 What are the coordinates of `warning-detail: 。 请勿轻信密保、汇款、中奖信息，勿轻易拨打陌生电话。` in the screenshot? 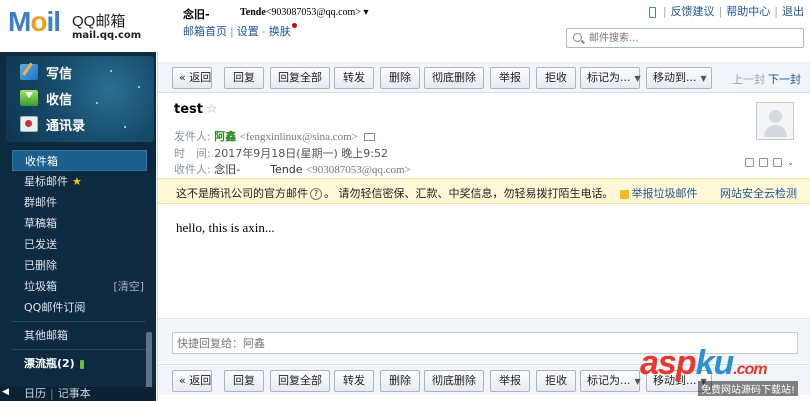 It's located at (469, 193).